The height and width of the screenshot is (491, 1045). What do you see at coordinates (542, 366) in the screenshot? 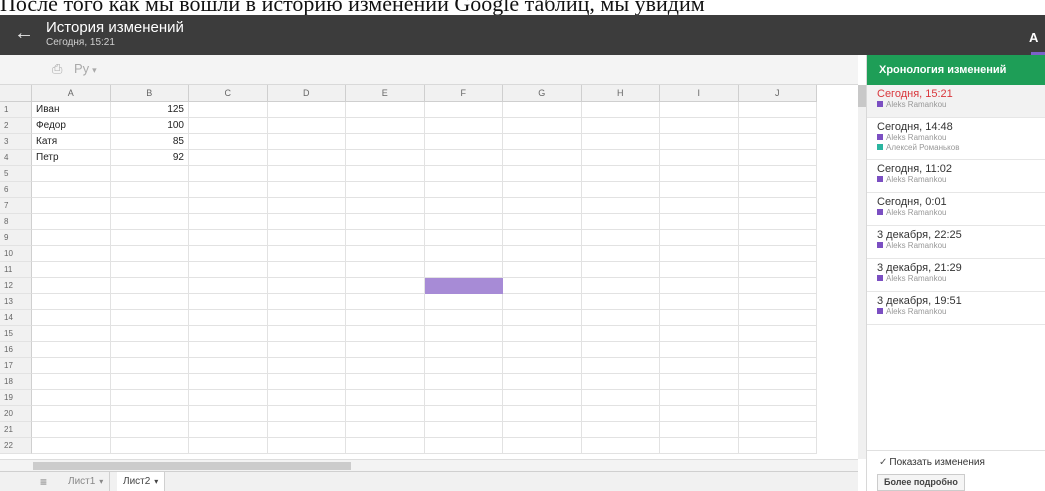
I see `cell-g17` at bounding box center [542, 366].